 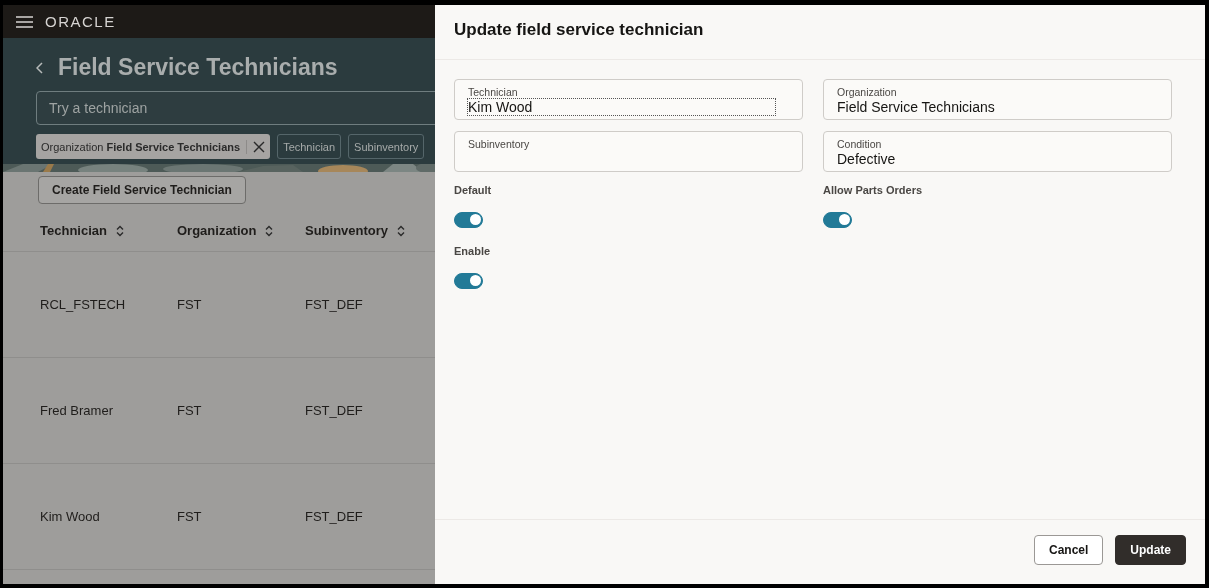 What do you see at coordinates (866, 159) in the screenshot?
I see `field-value: Defective` at bounding box center [866, 159].